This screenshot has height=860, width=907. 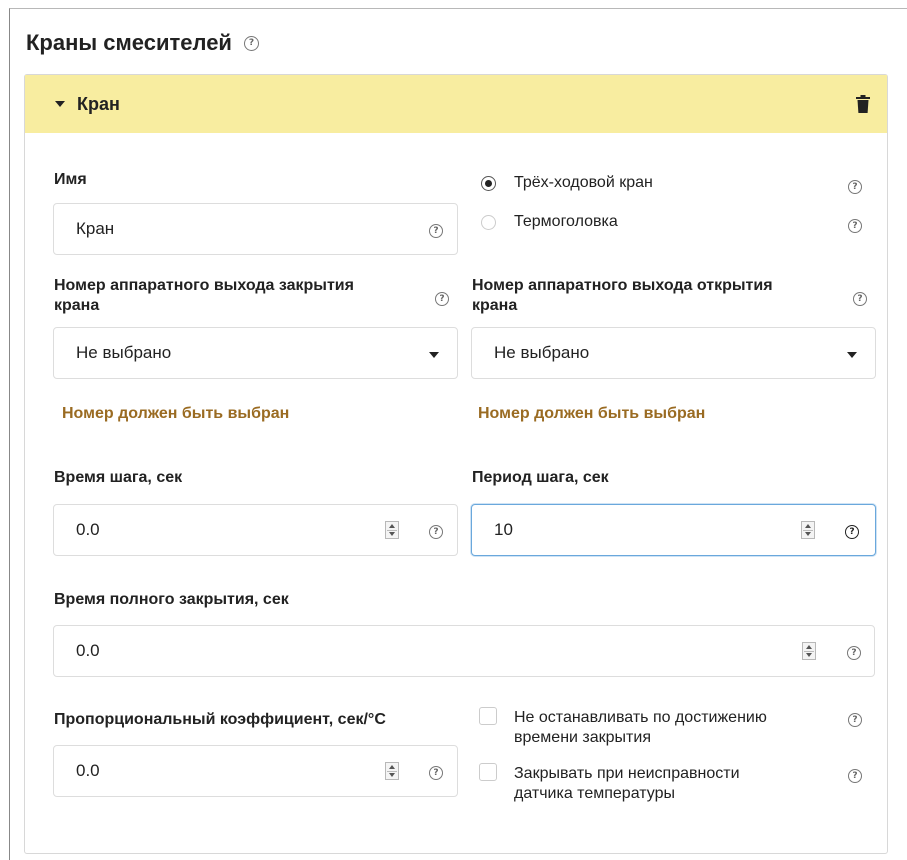 I want to click on step-period-spinner, so click(x=808, y=530).